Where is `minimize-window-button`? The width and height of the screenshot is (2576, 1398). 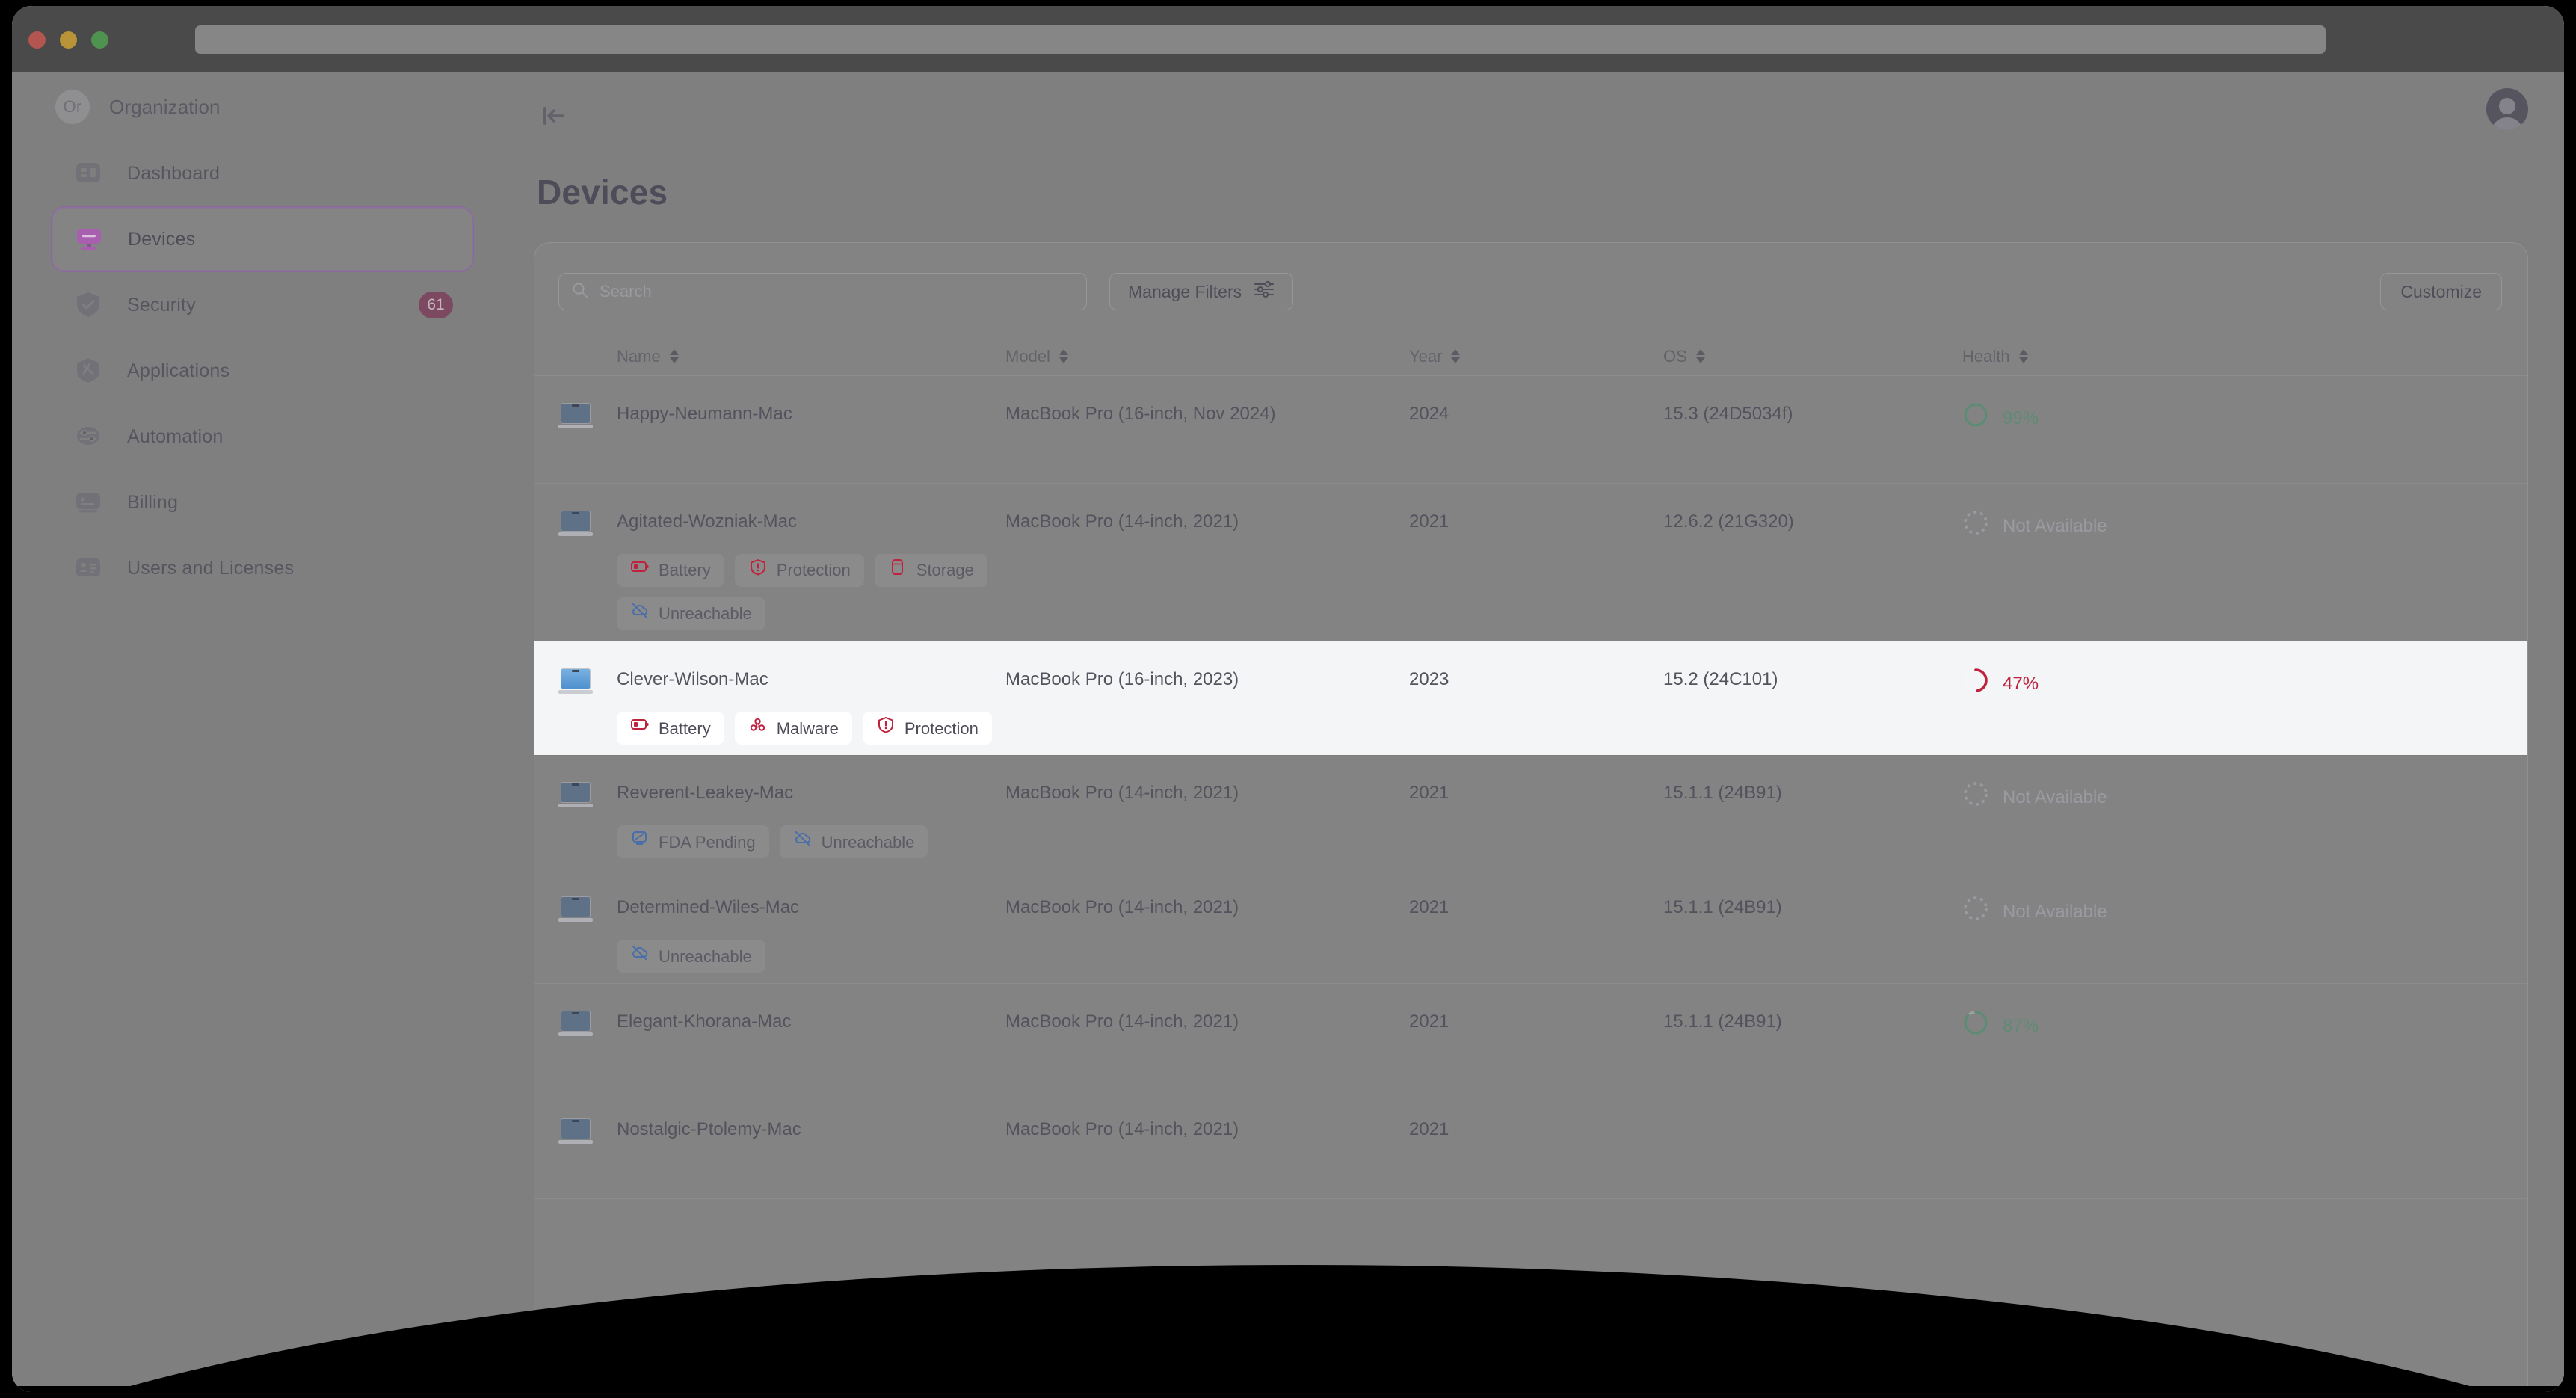 minimize-window-button is located at coordinates (68, 40).